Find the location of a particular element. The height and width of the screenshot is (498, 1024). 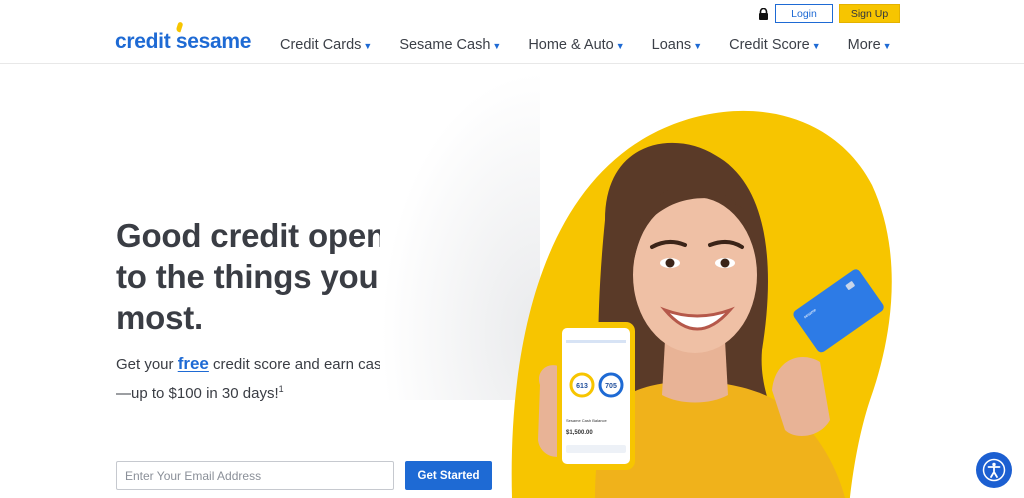

nav-label: Loans is located at coordinates (671, 45).